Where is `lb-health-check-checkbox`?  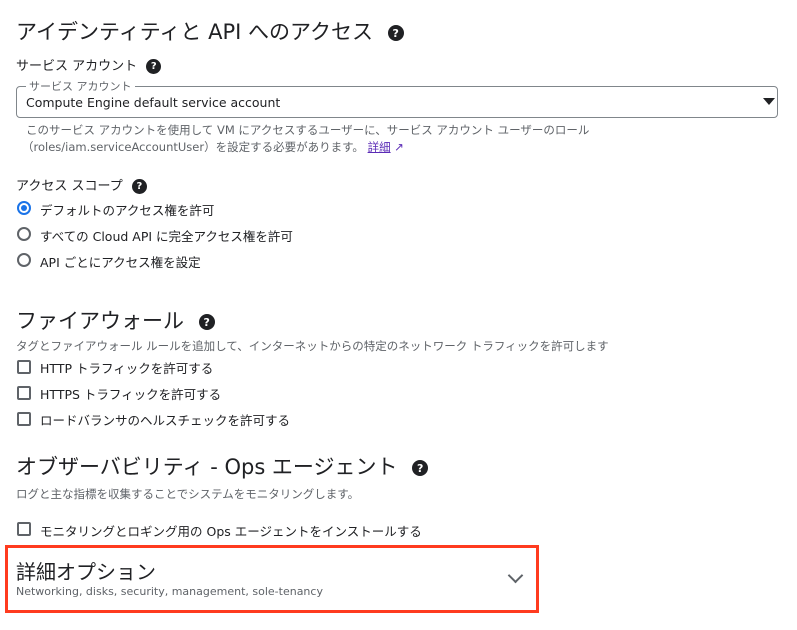 lb-health-check-checkbox is located at coordinates (24, 419).